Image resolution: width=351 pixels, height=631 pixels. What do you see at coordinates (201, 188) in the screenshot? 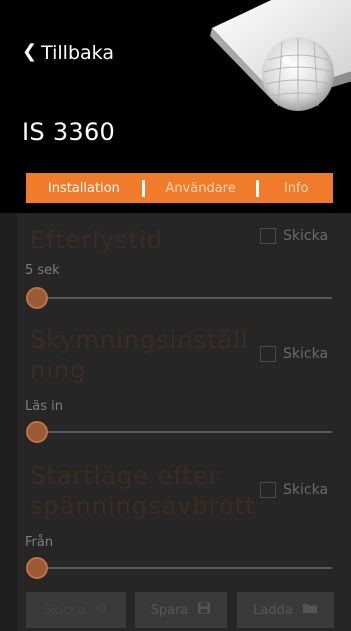
I see `tab-anvandare: Användare` at bounding box center [201, 188].